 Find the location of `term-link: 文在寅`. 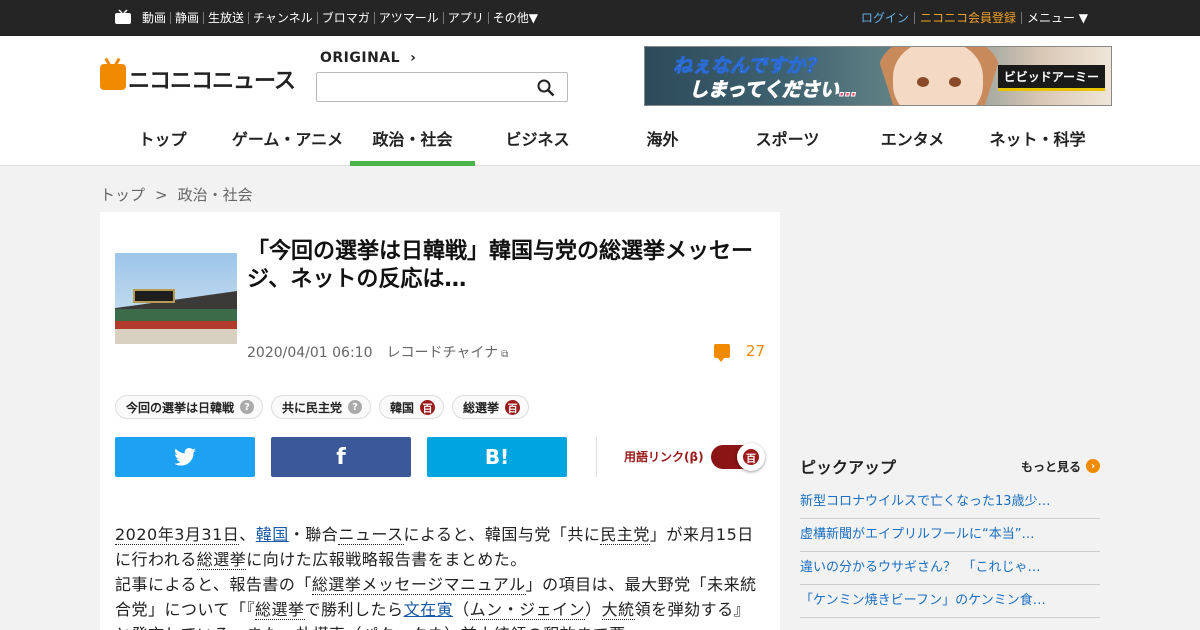

term-link: 文在寅 is located at coordinates (429, 609).